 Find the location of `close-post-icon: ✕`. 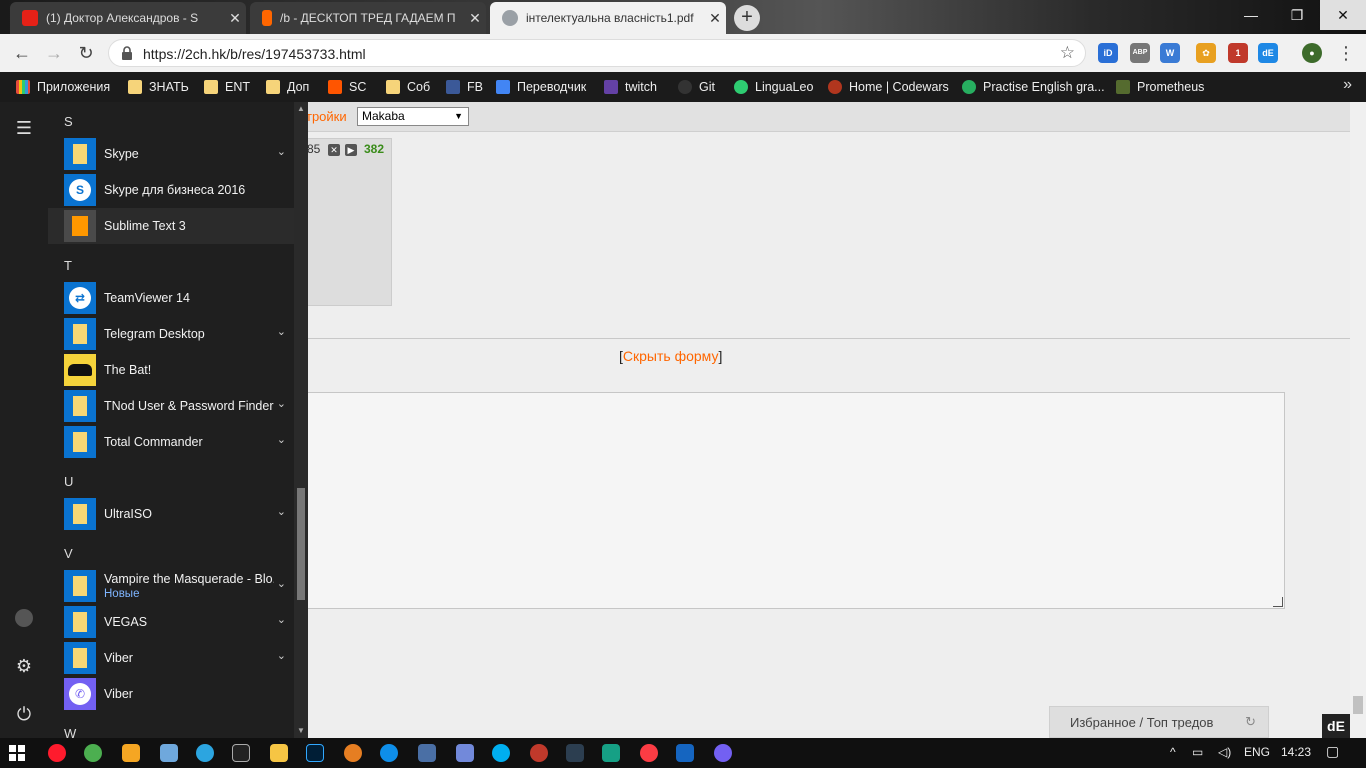

close-post-icon: ✕ is located at coordinates (334, 150).